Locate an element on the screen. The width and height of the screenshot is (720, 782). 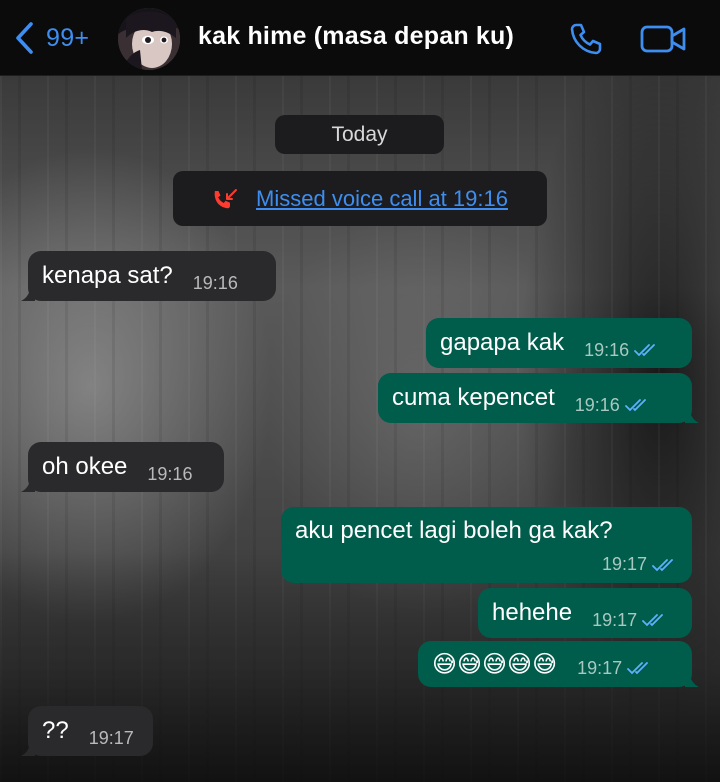
missed-call-notice: Missed voice call at 19:16 is located at coordinates (360, 198).